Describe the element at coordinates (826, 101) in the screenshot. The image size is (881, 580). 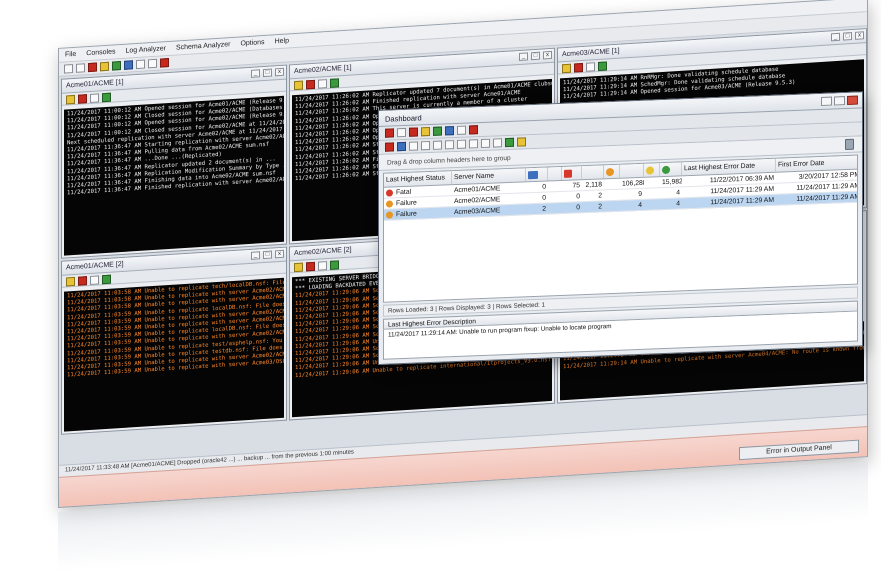
I see `minimize-icon` at that location.